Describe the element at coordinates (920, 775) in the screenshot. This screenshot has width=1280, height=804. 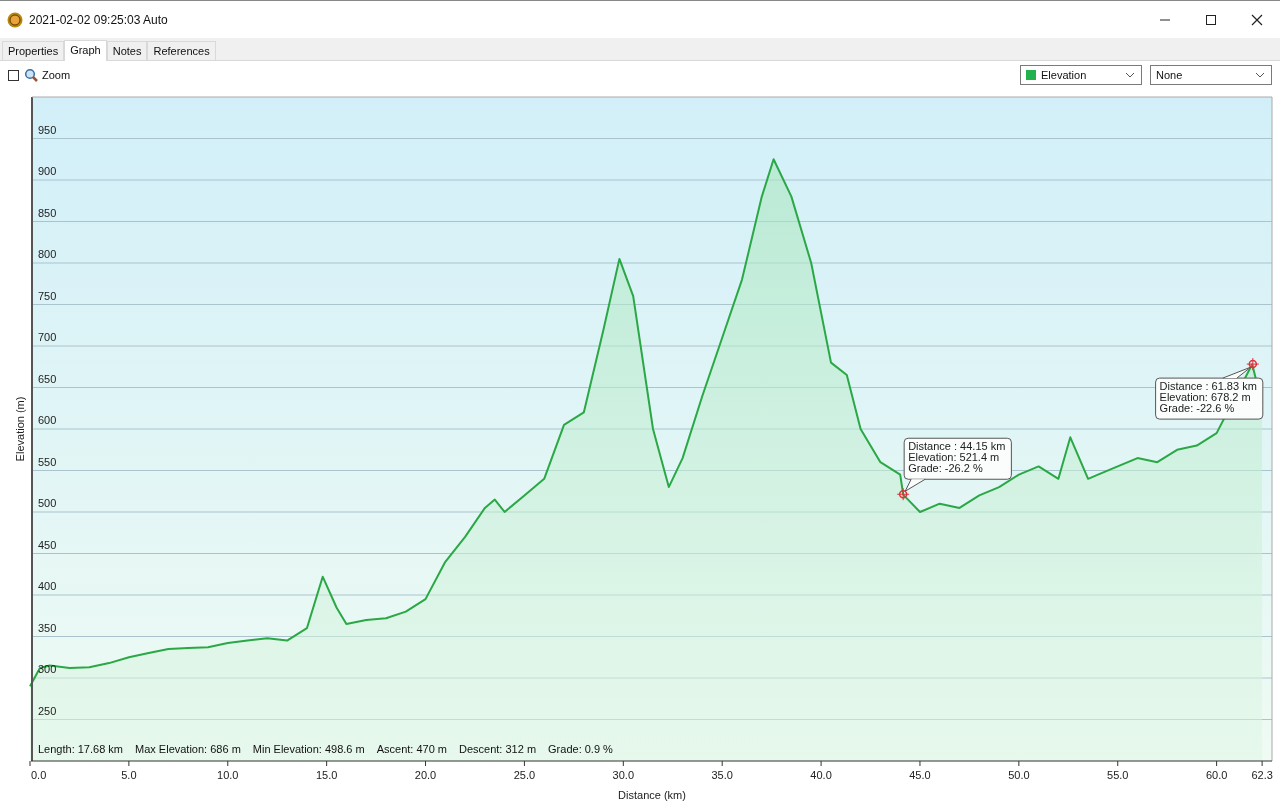
I see `x-tick-label: 45.0` at that location.